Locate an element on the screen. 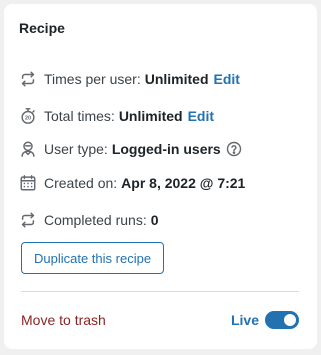 The image size is (321, 355). stopwatch-icon: 20 is located at coordinates (28, 116).